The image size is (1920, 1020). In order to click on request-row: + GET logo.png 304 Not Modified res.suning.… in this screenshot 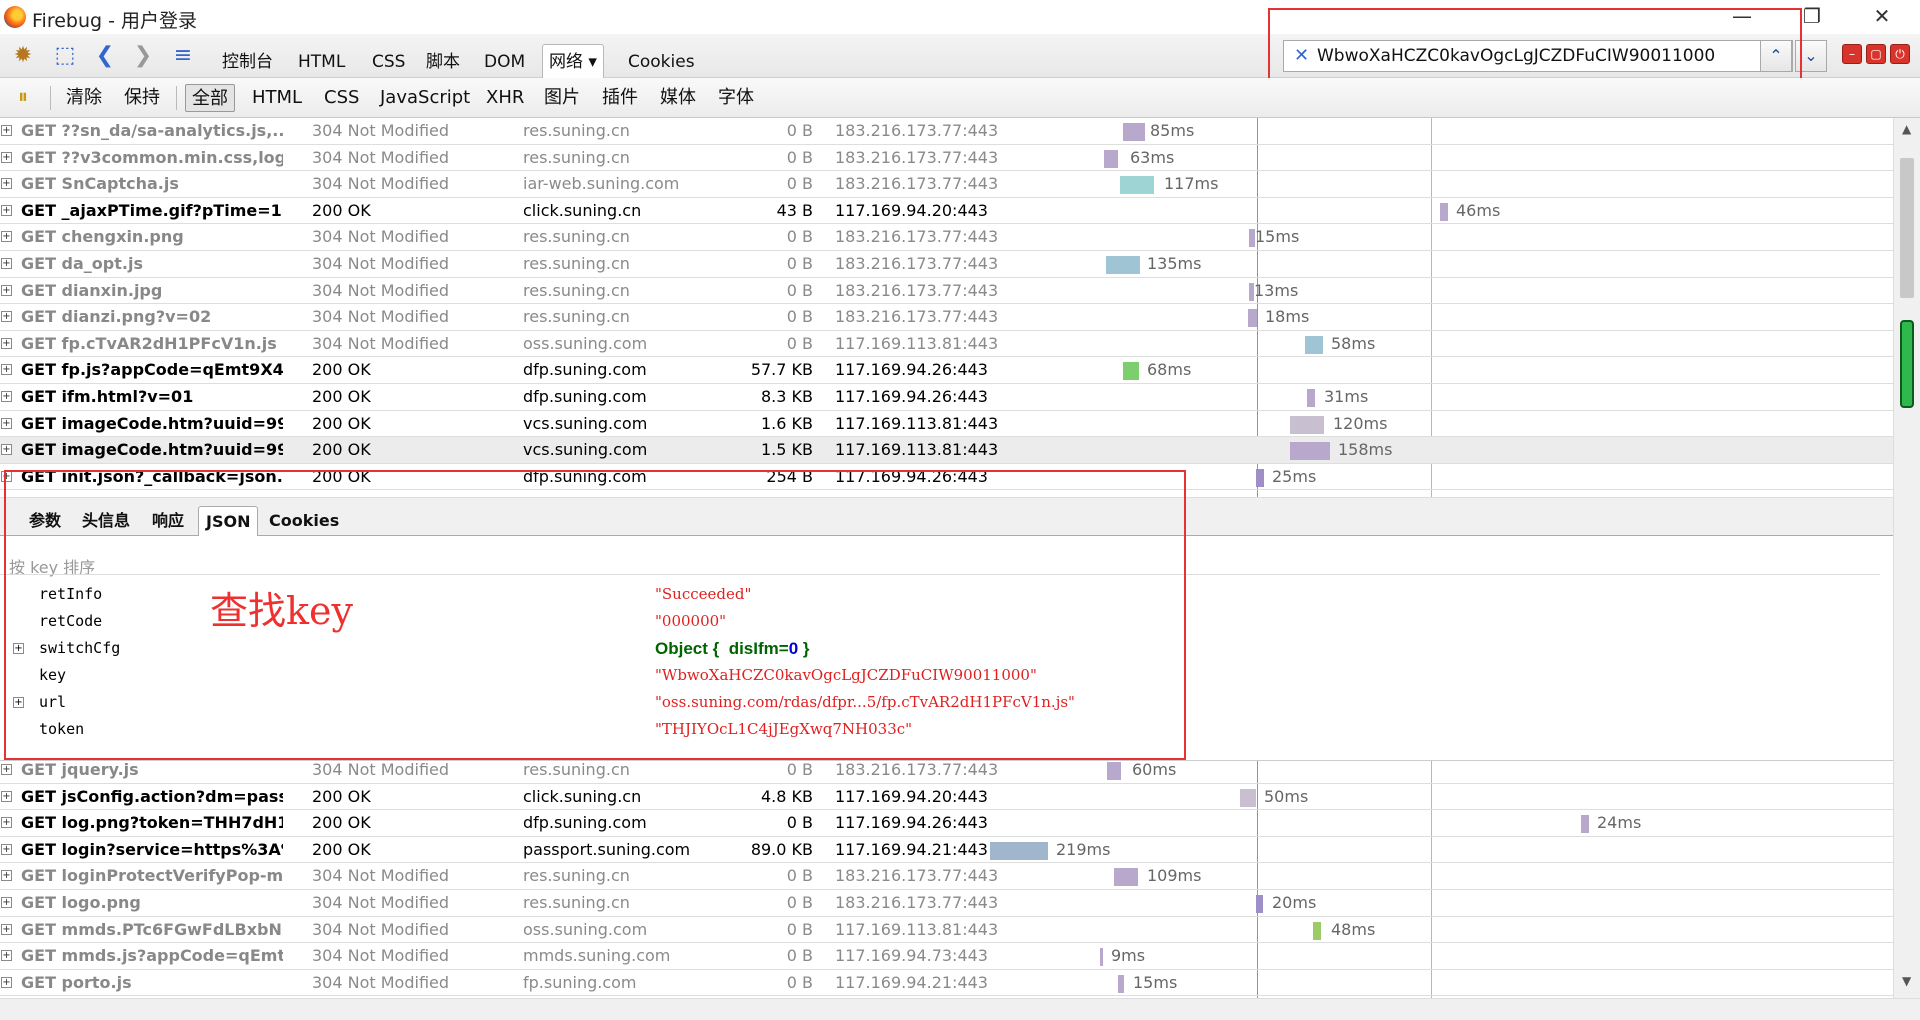, I will do `click(946, 903)`.